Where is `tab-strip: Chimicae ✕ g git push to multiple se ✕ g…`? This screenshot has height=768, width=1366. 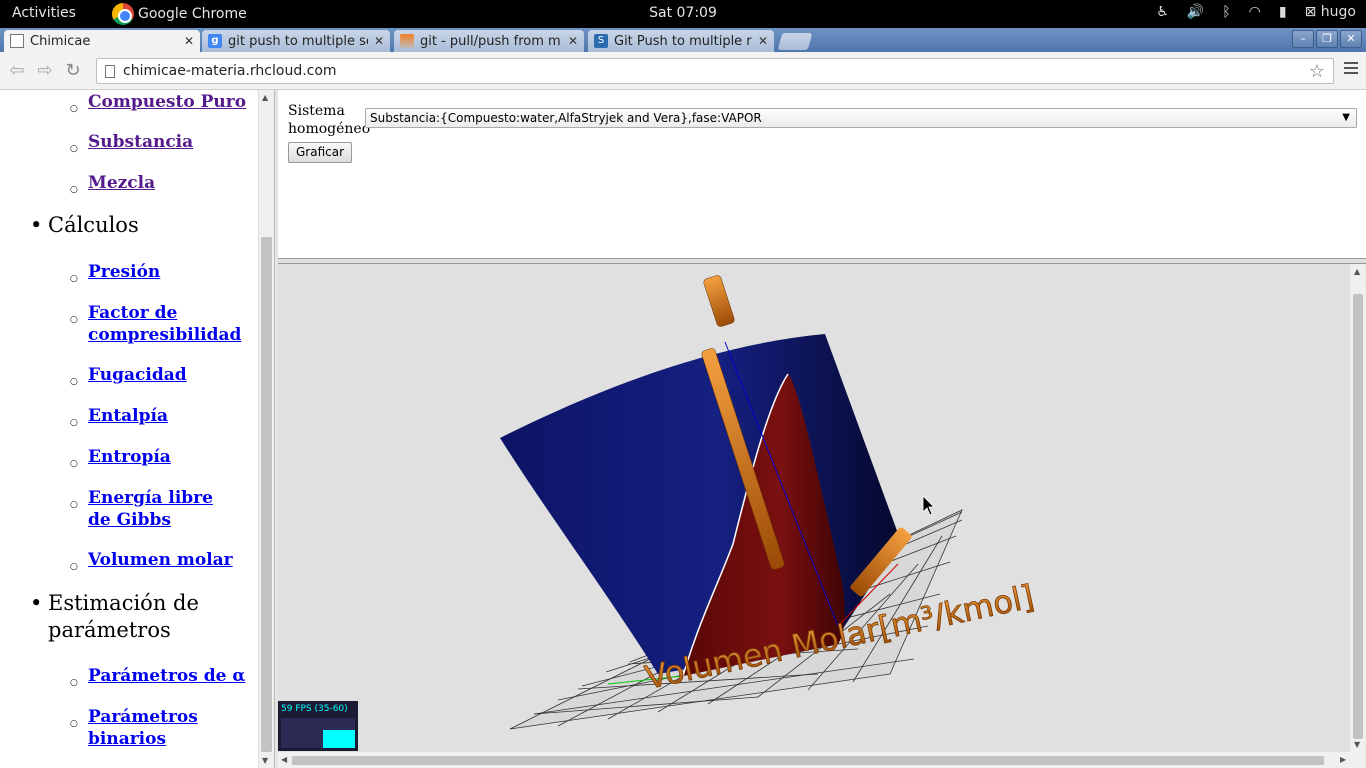
tab-strip: Chimicae ✕ g git push to multiple se ✕ g… is located at coordinates (683, 40).